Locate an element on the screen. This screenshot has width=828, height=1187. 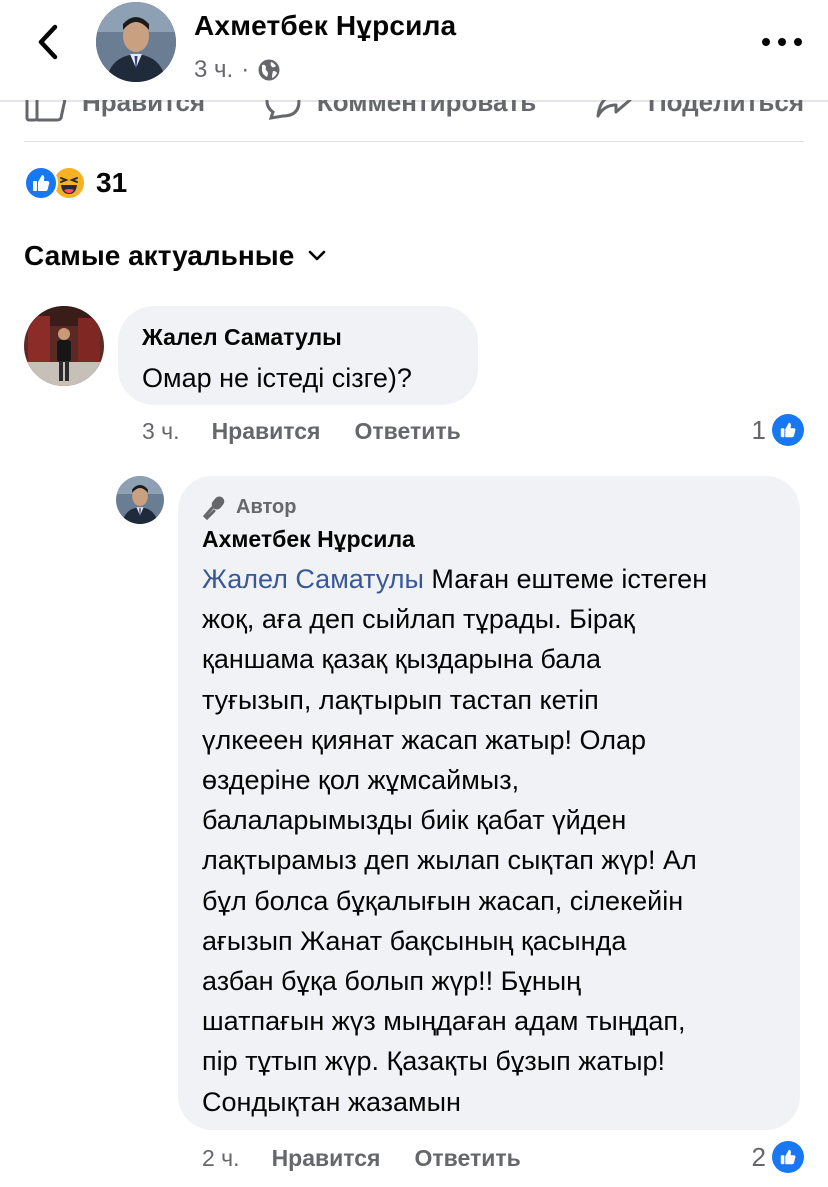
reactions-summary: 31 is located at coordinates (75, 183).